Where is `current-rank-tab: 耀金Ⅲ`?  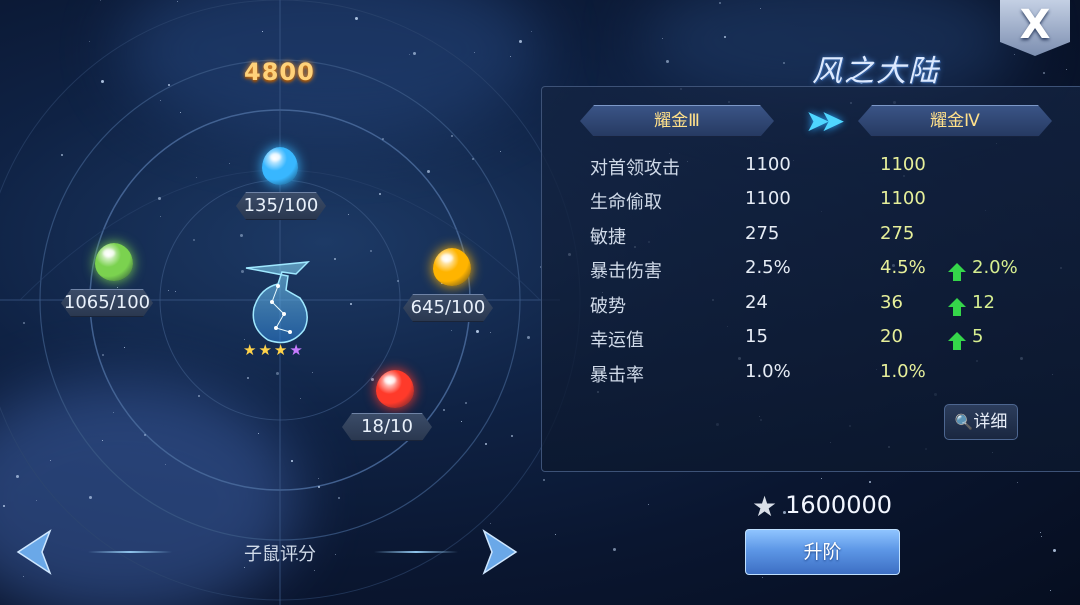
current-rank-tab: 耀金Ⅲ is located at coordinates (677, 121).